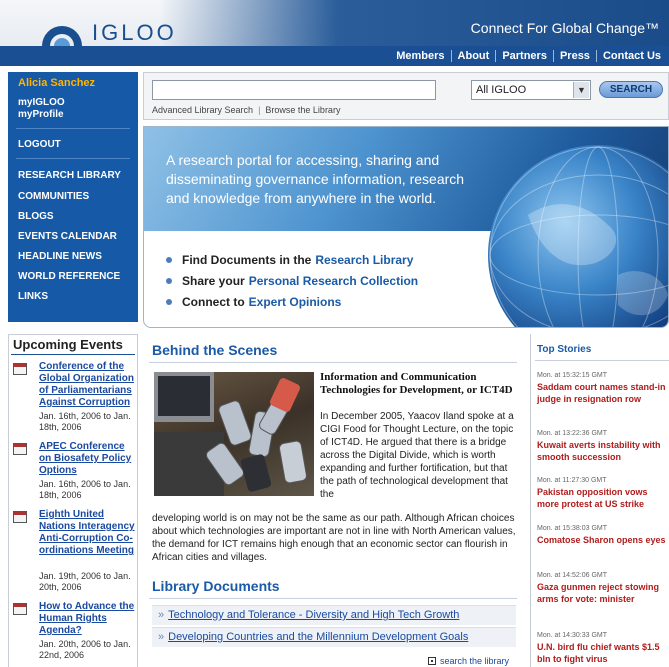  I want to click on story-timestamp: Mon. at 13:22:36 GMT, so click(572, 433).